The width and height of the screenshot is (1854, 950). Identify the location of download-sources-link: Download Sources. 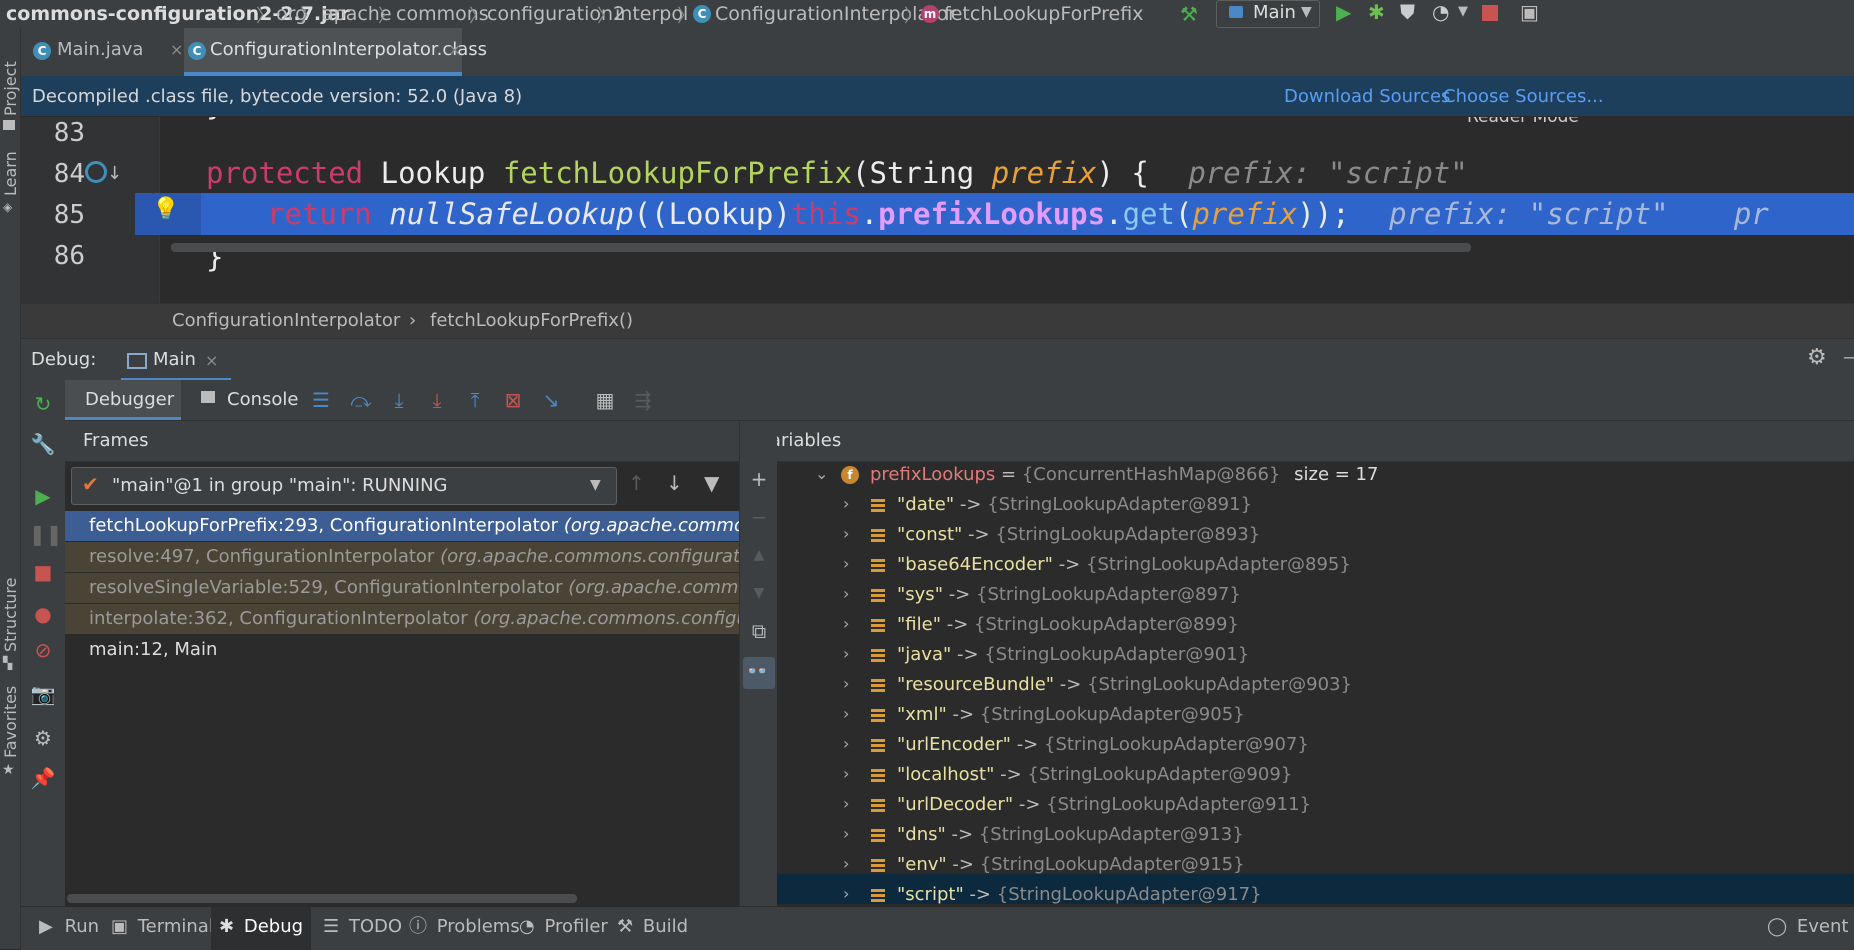
(1367, 96).